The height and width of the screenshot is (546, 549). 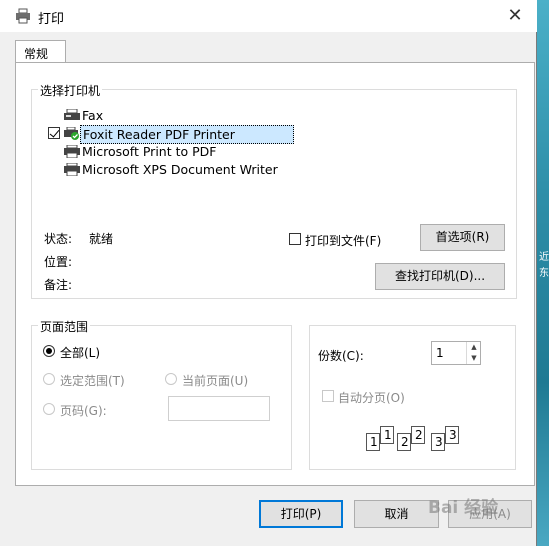 I want to click on all-pages-label: 全部(L), so click(x=80, y=353).